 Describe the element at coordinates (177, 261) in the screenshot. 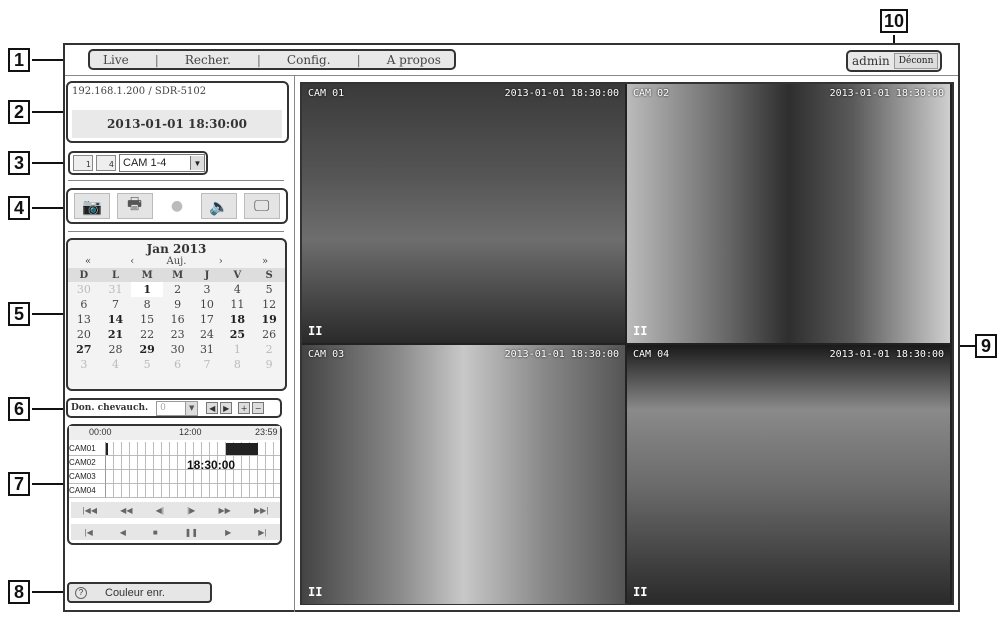

I see `today-button: Auj.` at that location.